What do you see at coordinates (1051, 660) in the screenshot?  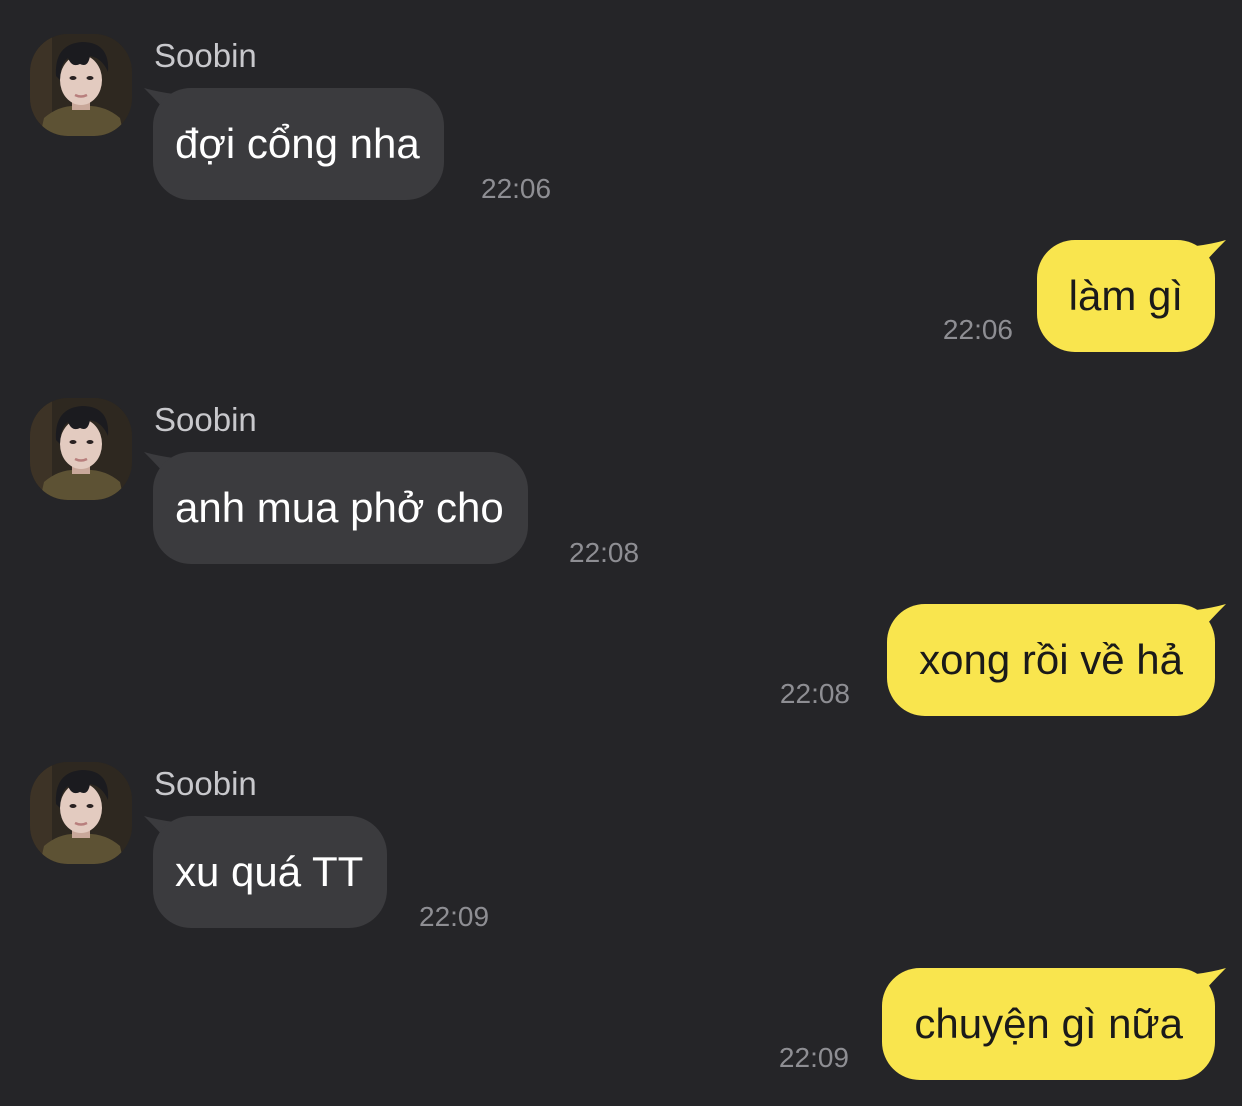 I see `message-bubble-outgoing: xong rồi về hả` at bounding box center [1051, 660].